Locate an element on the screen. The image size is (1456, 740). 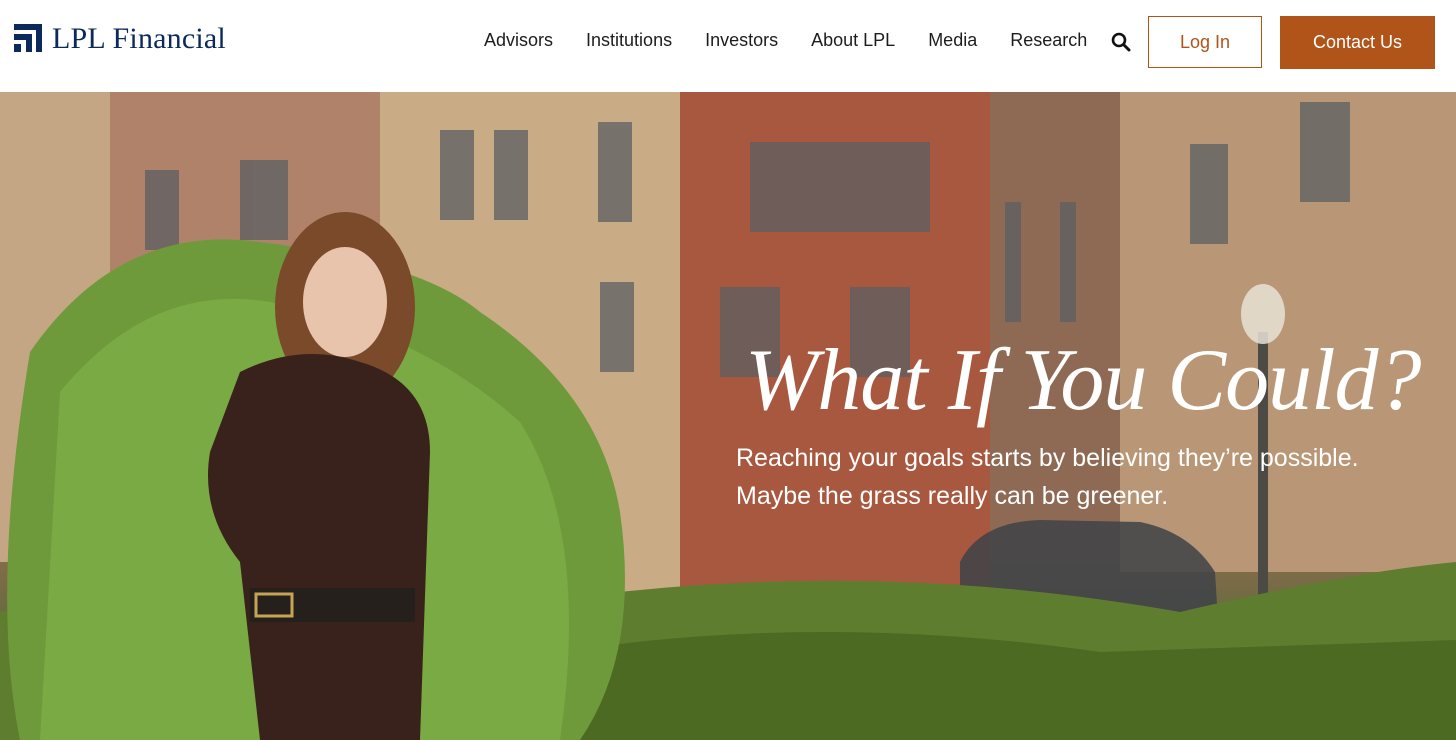
hero-title: What If You Could? is located at coordinates (1083, 380).